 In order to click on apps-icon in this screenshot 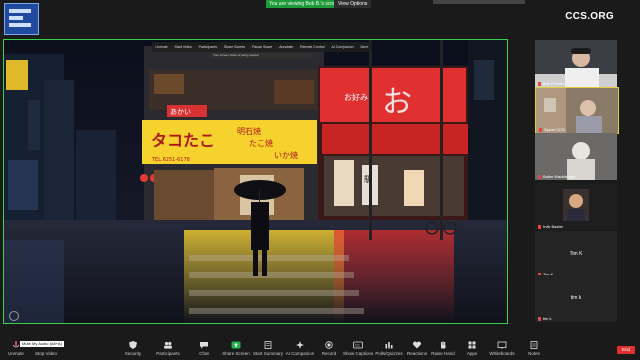, I will do `click(472, 345)`.